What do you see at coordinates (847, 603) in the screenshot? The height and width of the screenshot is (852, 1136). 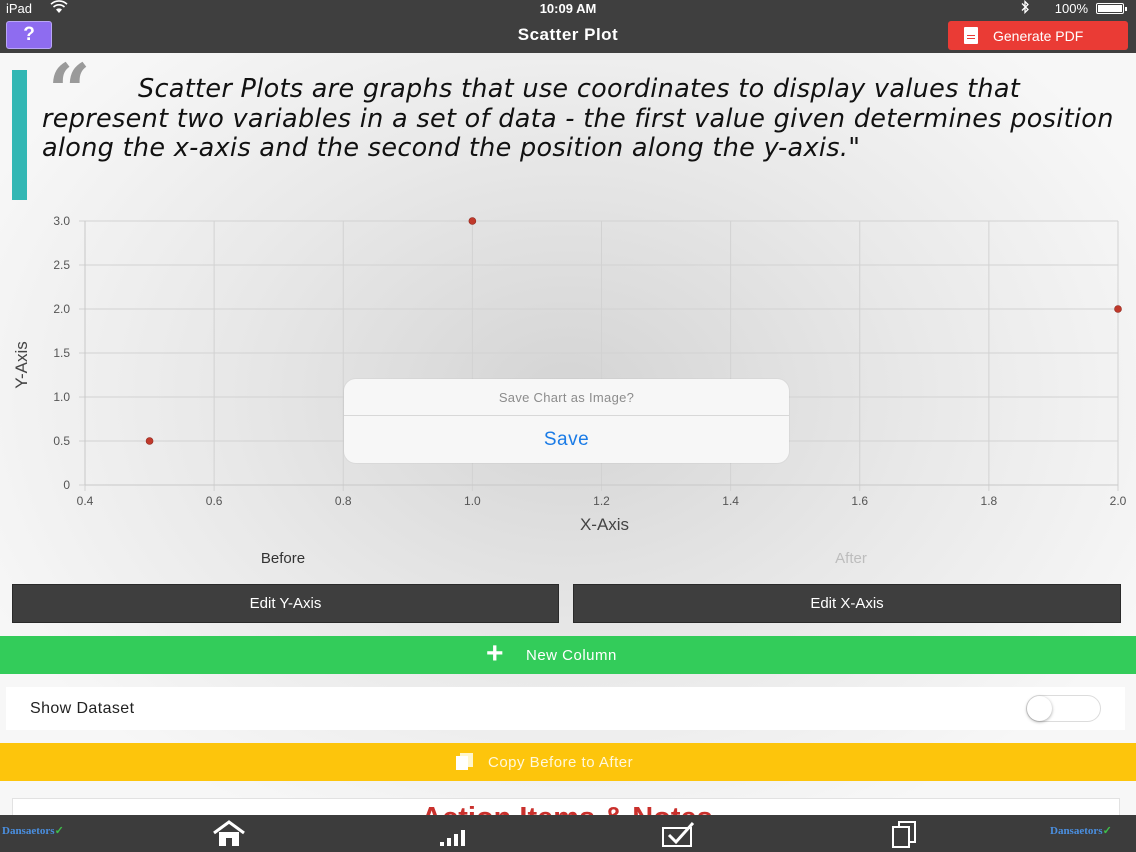 I see `edit-x-axis-button: Edit X-Axis` at bounding box center [847, 603].